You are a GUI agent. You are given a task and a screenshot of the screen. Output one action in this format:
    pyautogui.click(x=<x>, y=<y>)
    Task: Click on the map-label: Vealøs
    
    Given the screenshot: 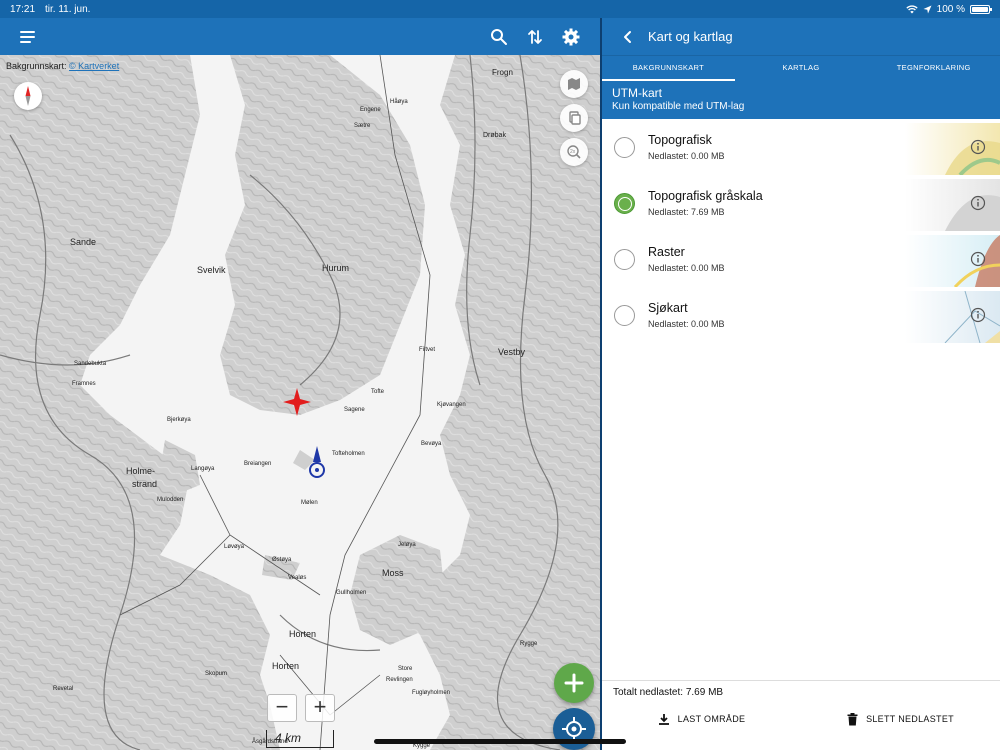 What is the action you would take?
    pyautogui.click(x=297, y=578)
    